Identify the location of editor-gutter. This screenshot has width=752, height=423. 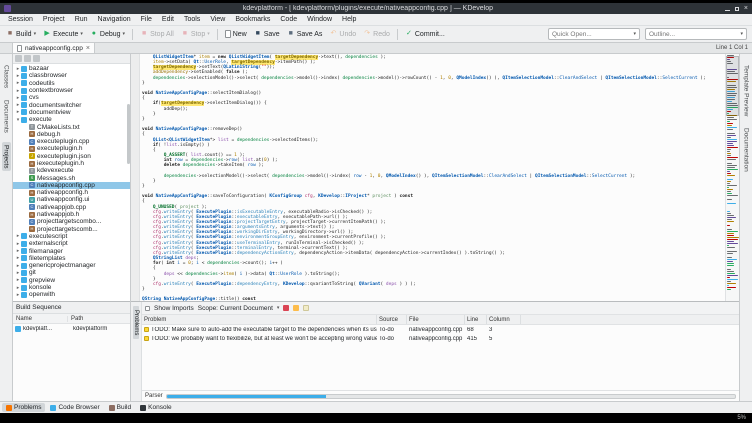
(135, 177).